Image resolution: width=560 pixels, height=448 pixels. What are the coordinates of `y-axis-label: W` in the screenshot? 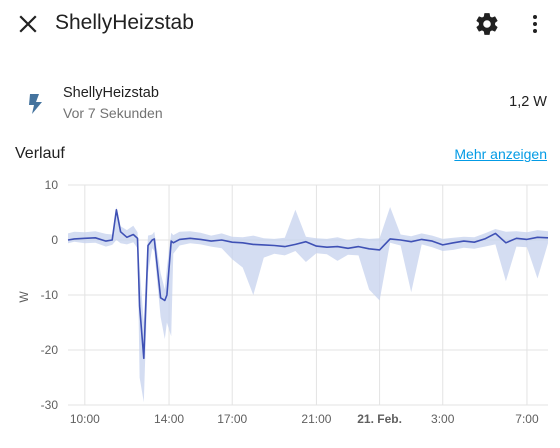 It's located at (24, 297).